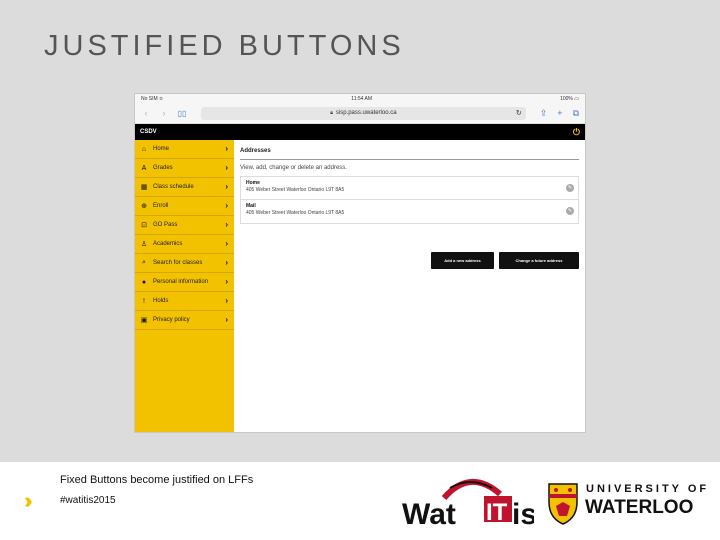  Describe the element at coordinates (181, 282) in the screenshot. I see `sidebar-item-label: Personal information` at that location.